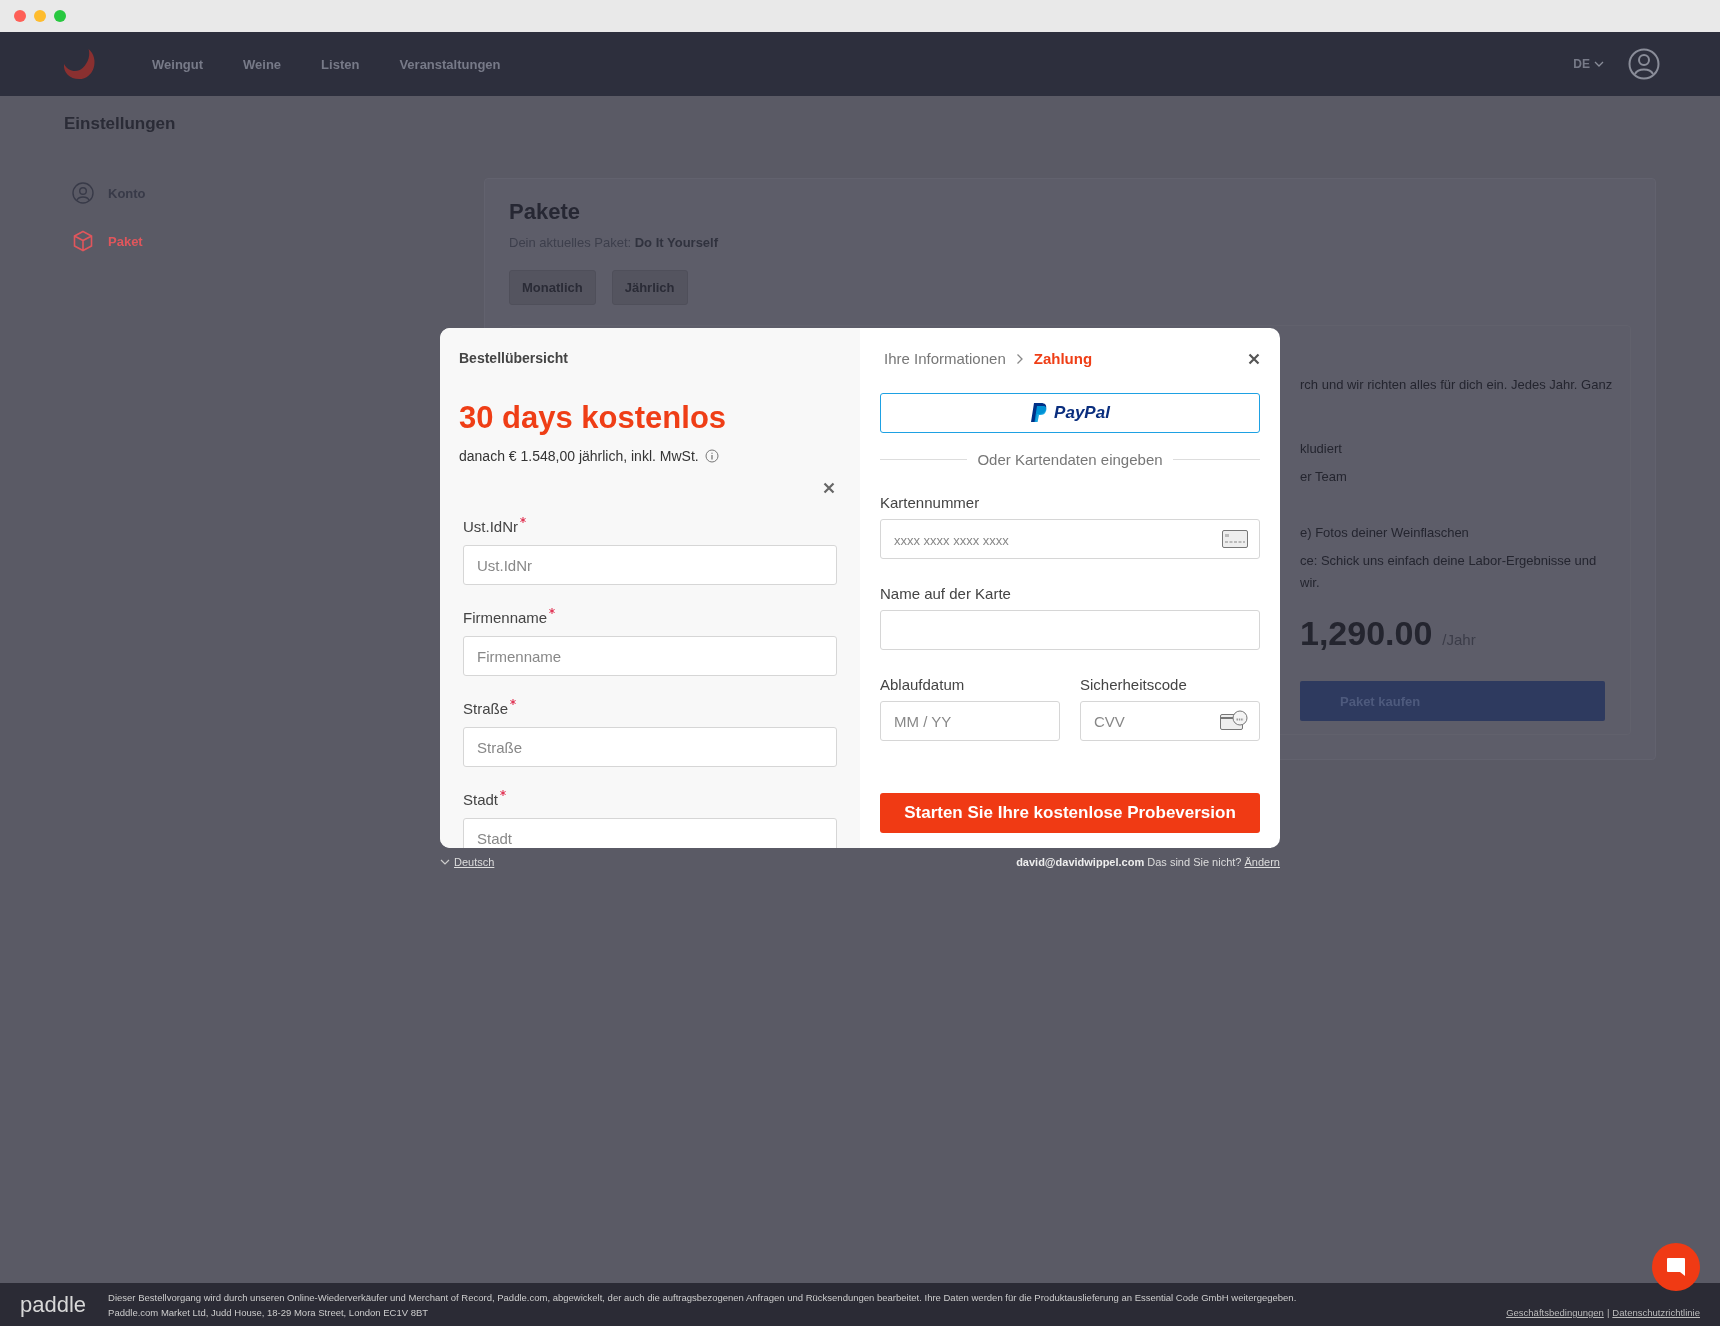 This screenshot has height=1326, width=1720. I want to click on text-input-field: Ust.IdNr, so click(650, 565).